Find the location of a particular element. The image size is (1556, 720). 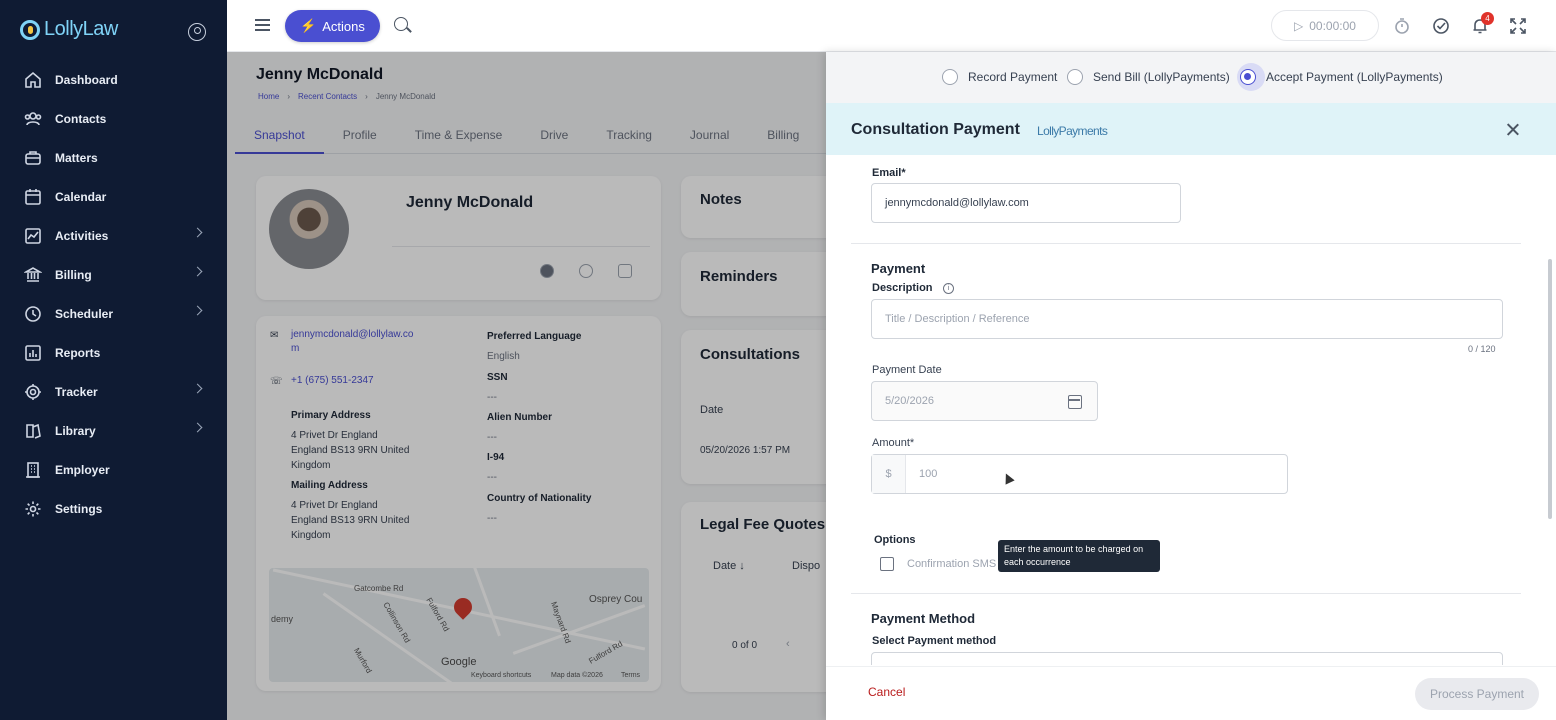

timer-widget: ▷ 00:00:00 is located at coordinates (1325, 25).